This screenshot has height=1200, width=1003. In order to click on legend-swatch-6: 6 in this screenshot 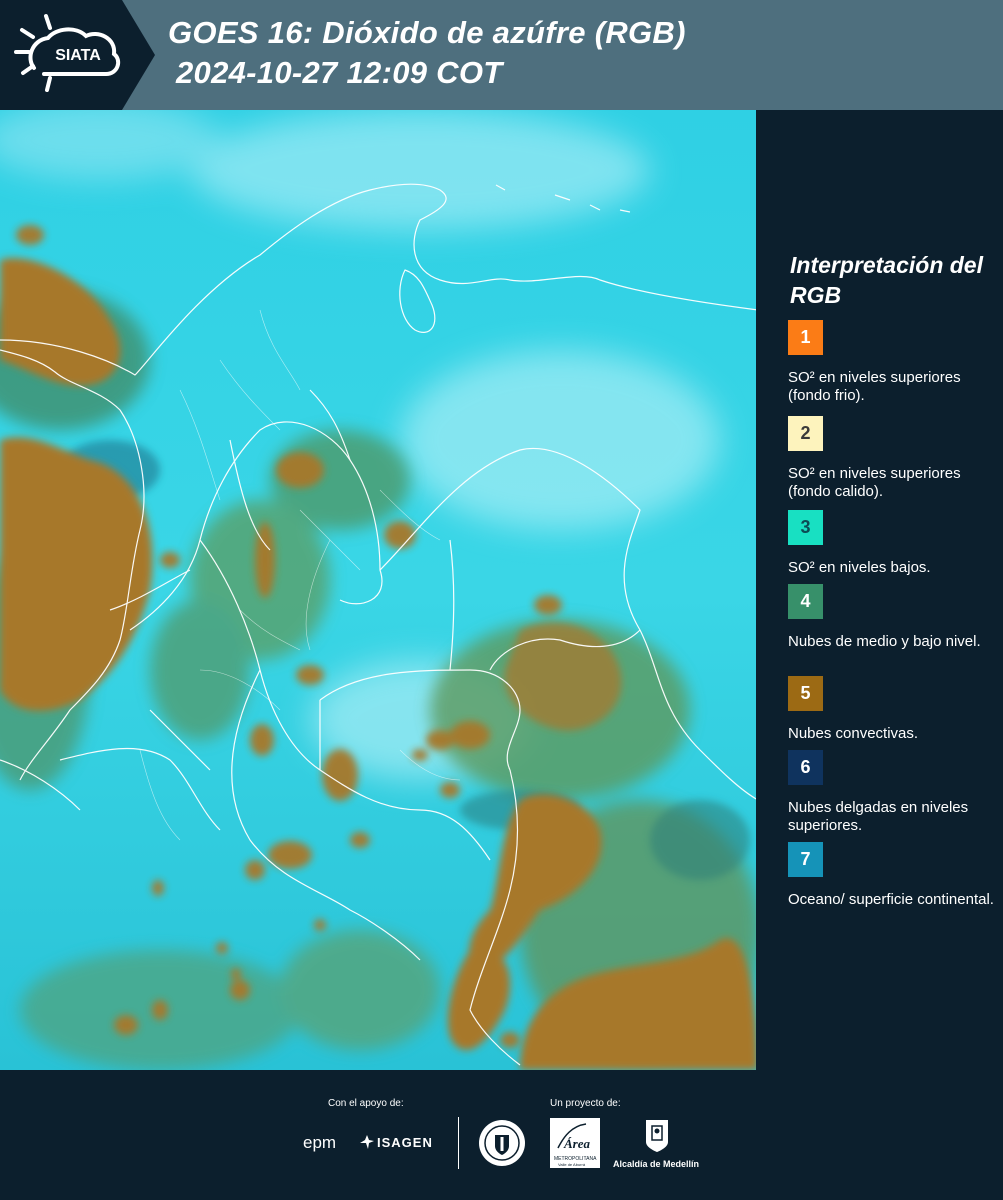, I will do `click(805, 767)`.